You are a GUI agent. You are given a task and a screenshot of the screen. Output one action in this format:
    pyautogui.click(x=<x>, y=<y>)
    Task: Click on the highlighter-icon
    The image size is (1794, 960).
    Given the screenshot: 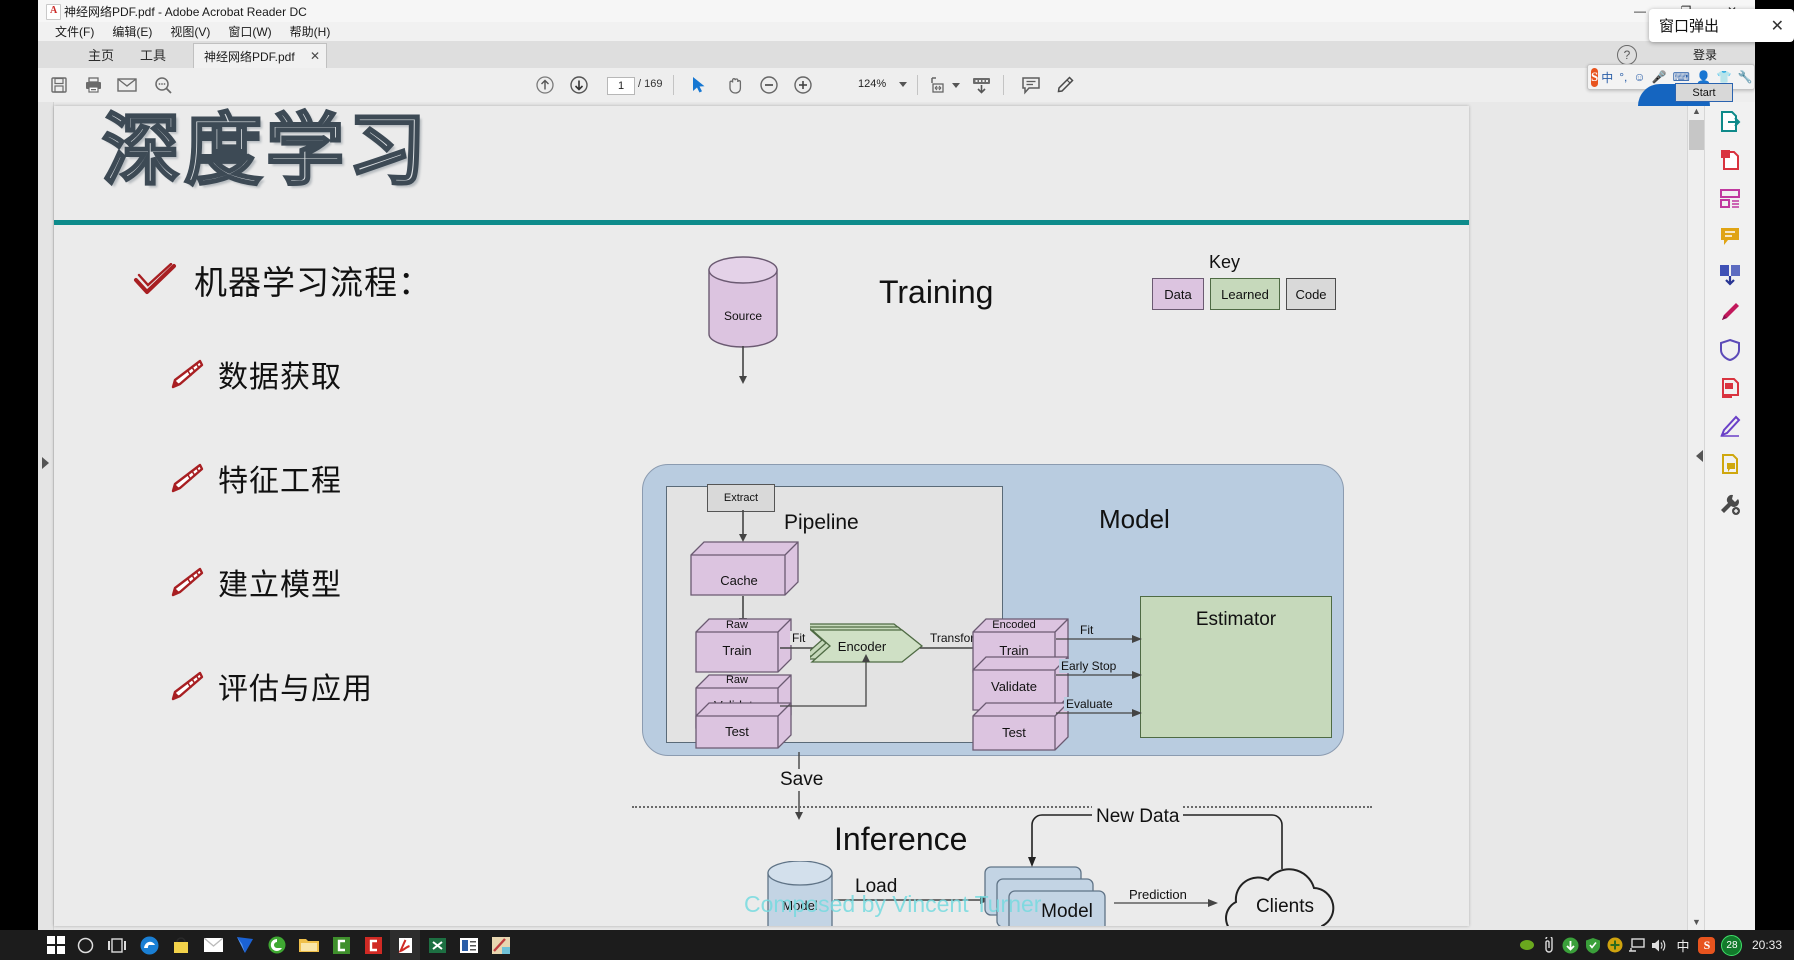 What is the action you would take?
    pyautogui.click(x=1065, y=85)
    